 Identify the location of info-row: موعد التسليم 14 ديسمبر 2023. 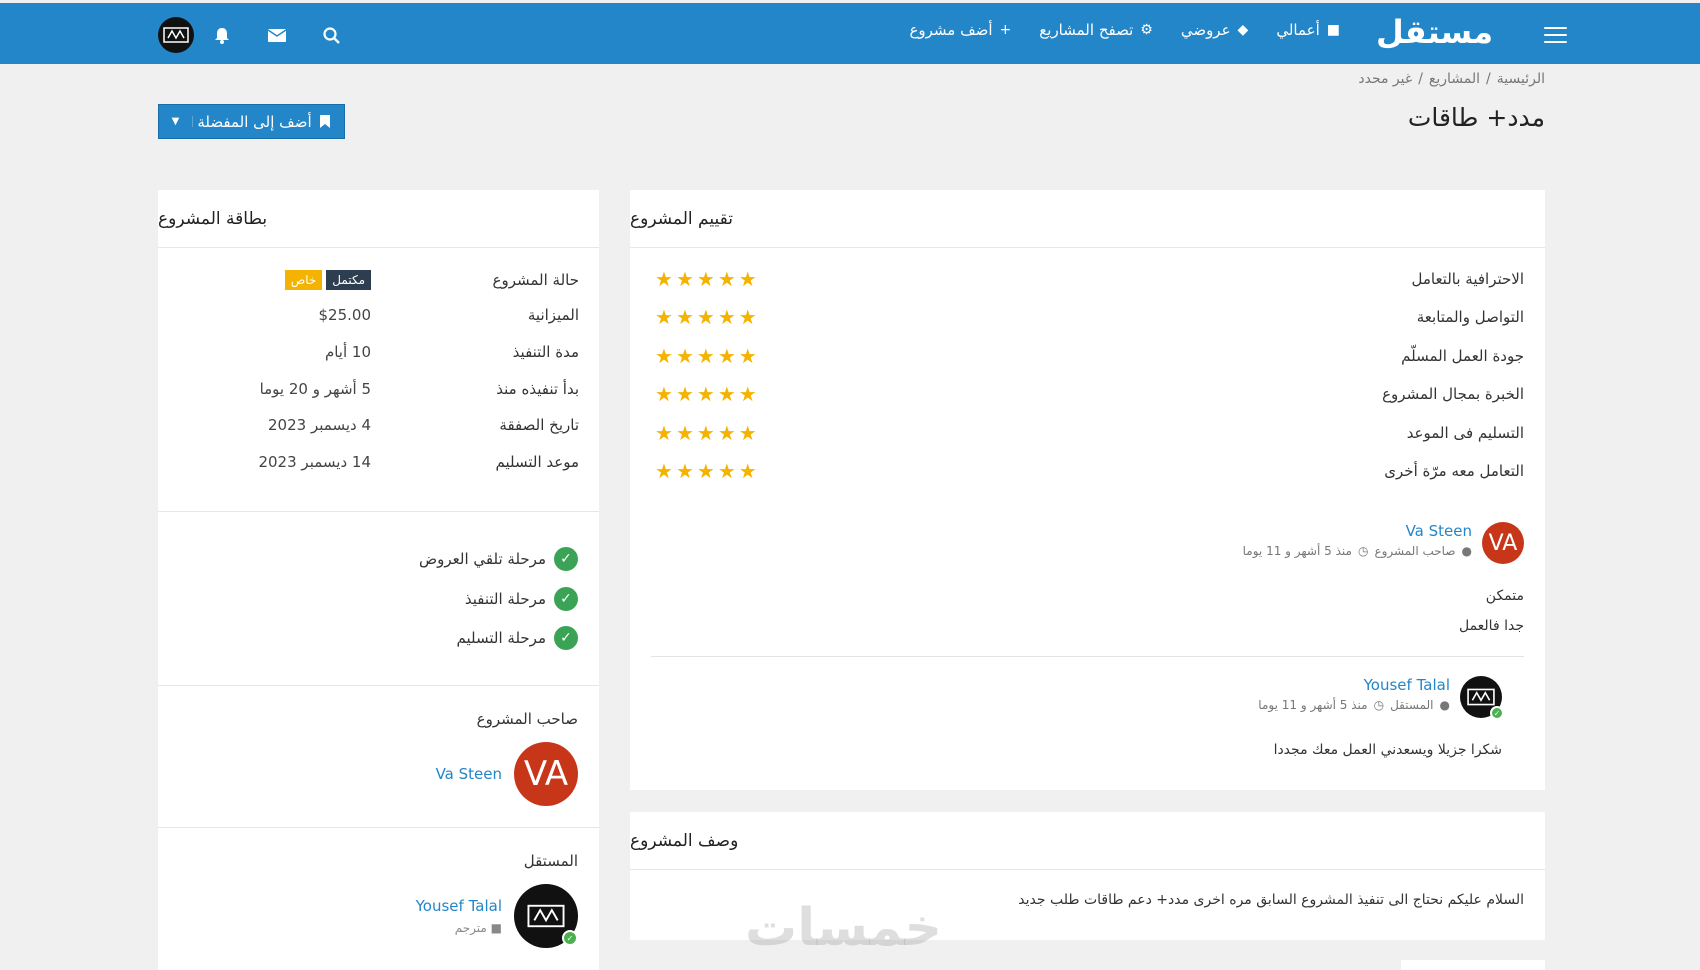
(383, 462).